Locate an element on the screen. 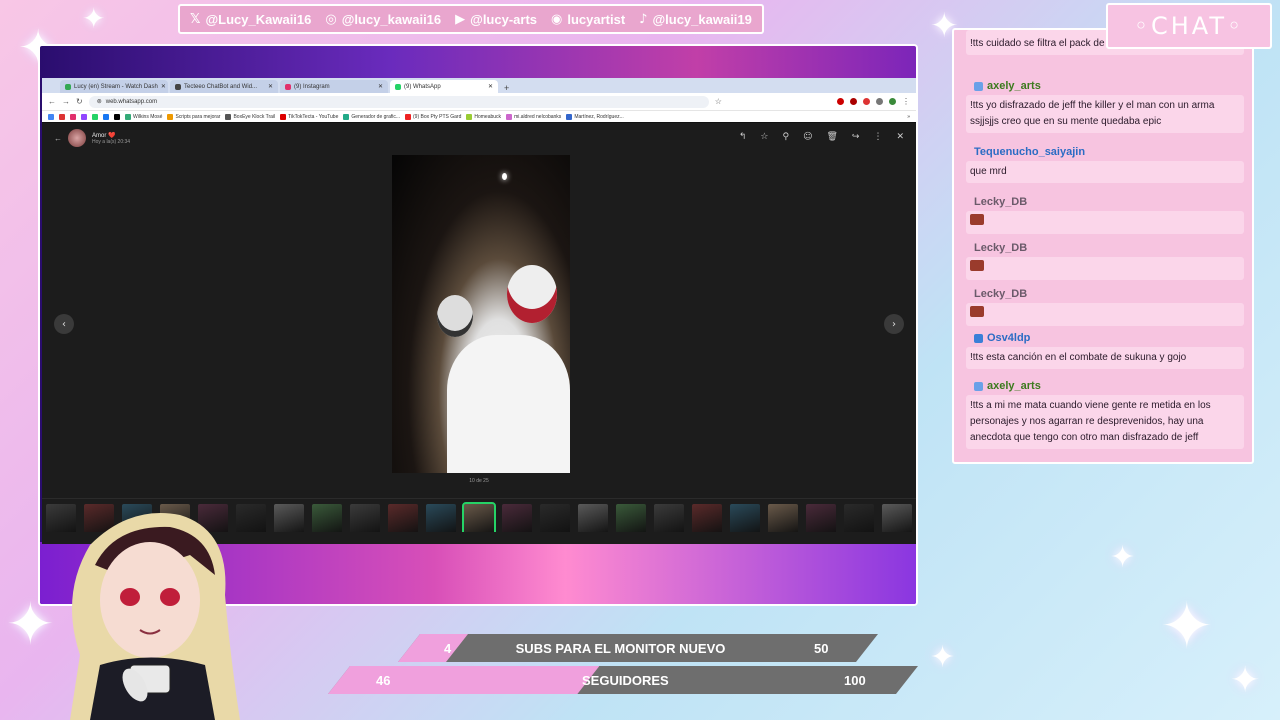 This screenshot has height=720, width=1280. viewer-back-icon: ← is located at coordinates (58, 138).